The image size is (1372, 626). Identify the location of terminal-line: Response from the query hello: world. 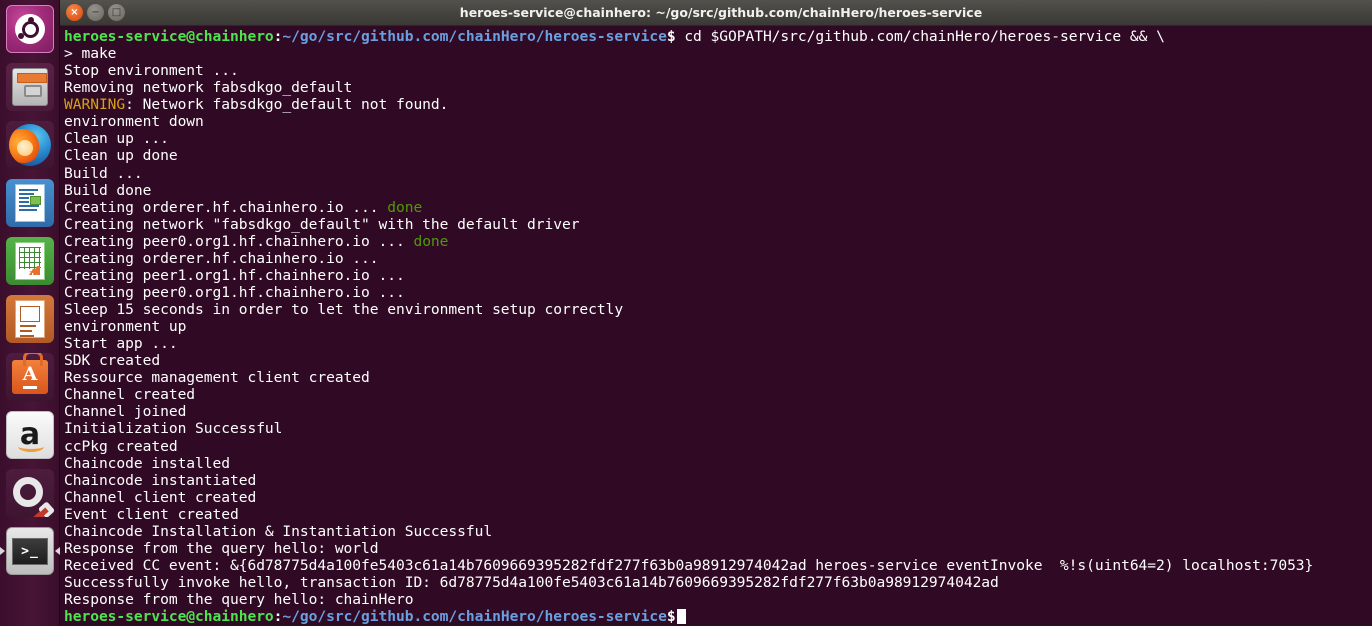
(221, 548).